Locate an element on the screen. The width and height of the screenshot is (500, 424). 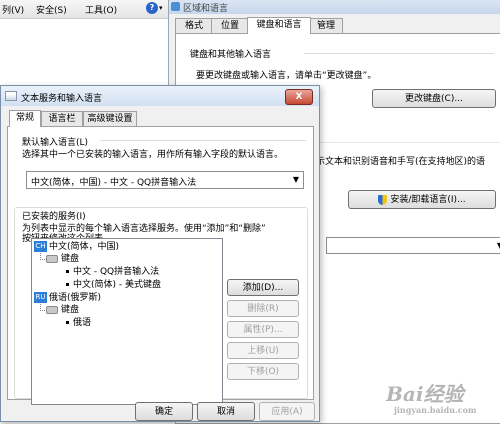
tab-administrative: 管理 is located at coordinates (326, 25).